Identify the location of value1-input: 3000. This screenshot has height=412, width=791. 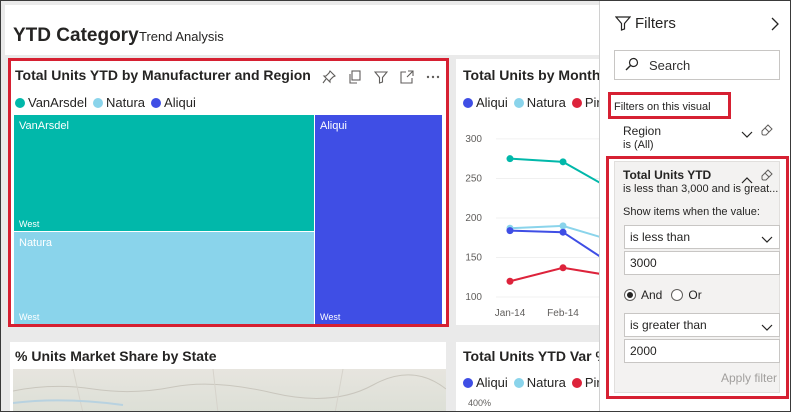
(702, 263).